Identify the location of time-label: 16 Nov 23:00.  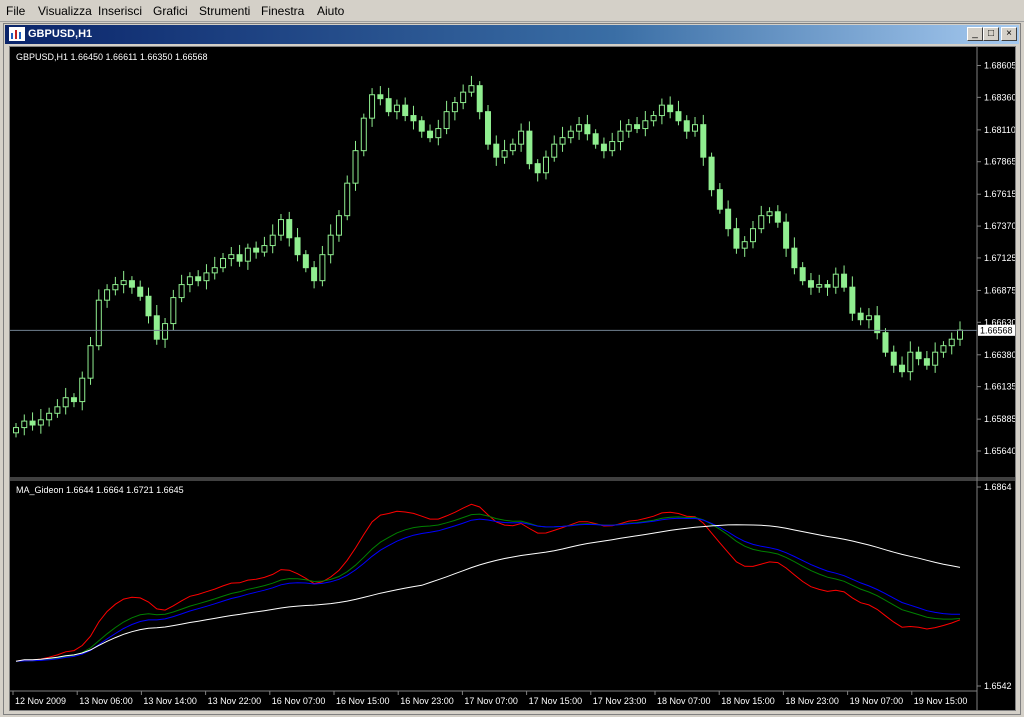
(427, 701).